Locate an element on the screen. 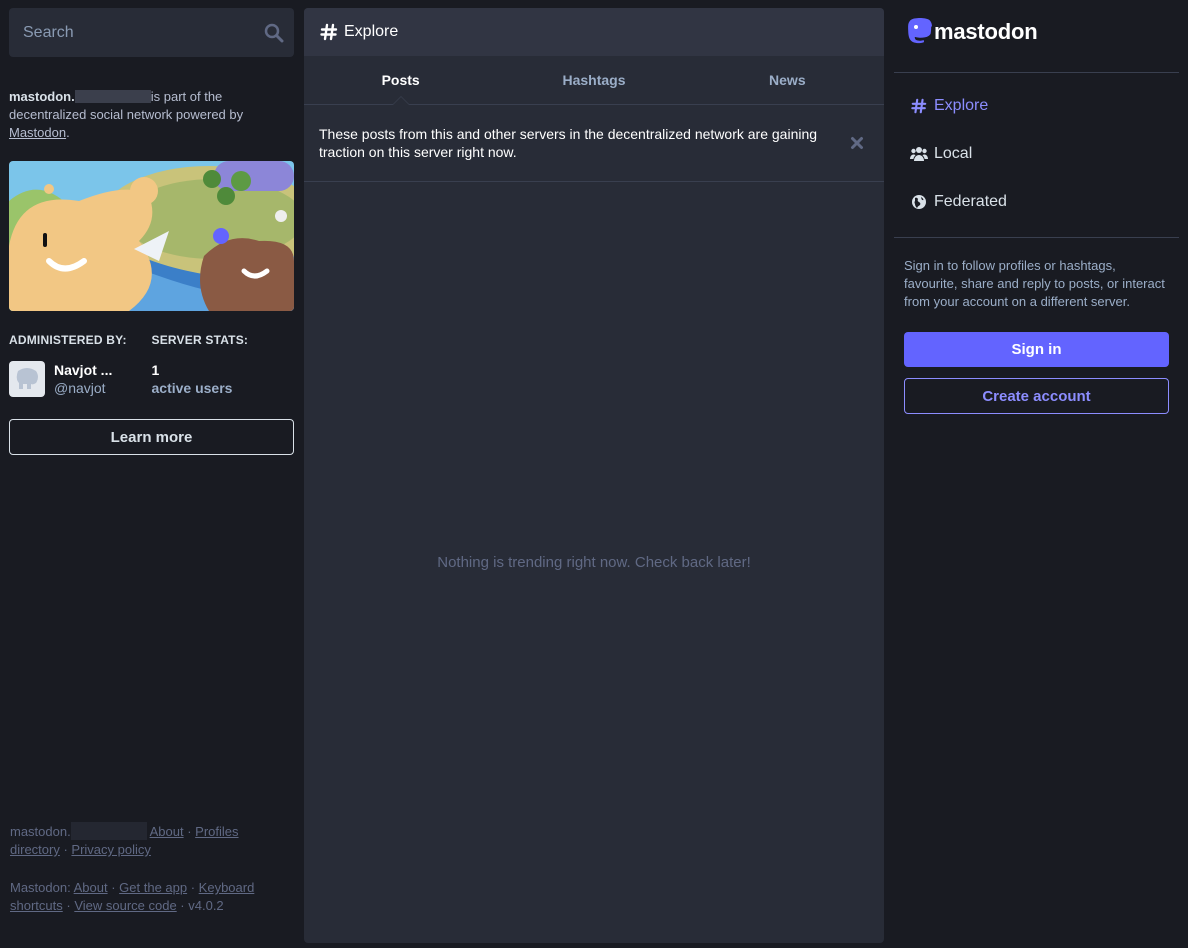  tab-hashtags: Hashtags is located at coordinates (593, 80).